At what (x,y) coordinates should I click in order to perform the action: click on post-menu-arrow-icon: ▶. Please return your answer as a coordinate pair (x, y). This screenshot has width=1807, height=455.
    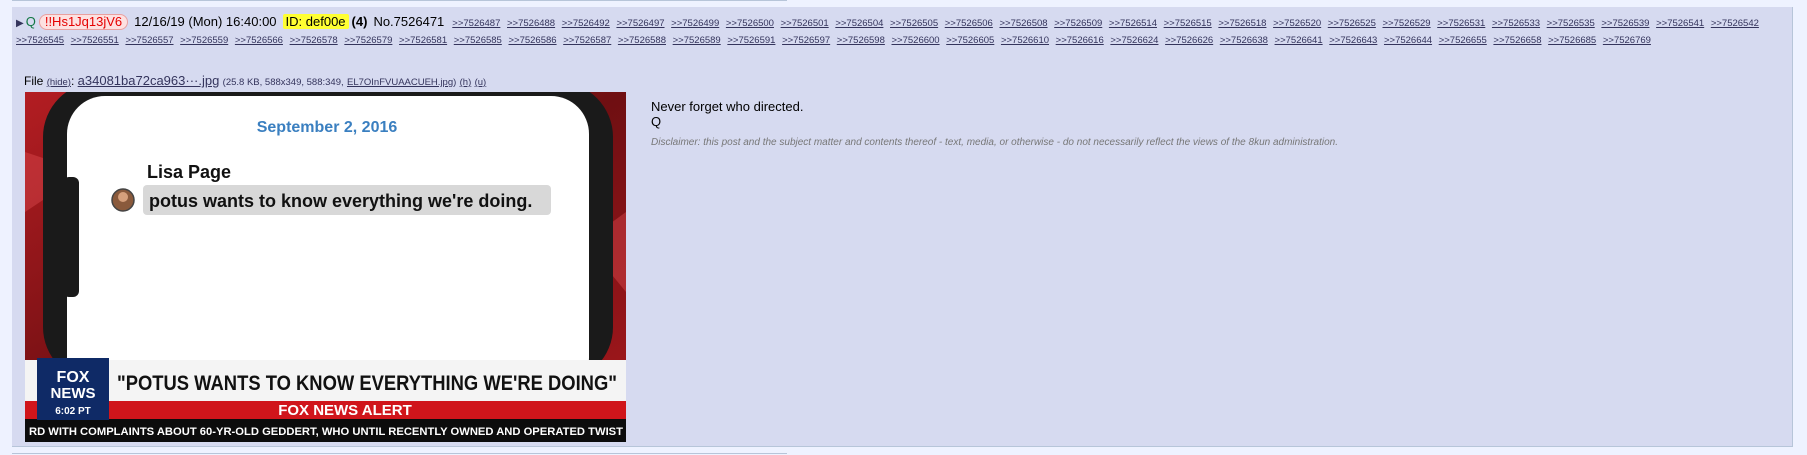
    Looking at the image, I should click on (20, 23).